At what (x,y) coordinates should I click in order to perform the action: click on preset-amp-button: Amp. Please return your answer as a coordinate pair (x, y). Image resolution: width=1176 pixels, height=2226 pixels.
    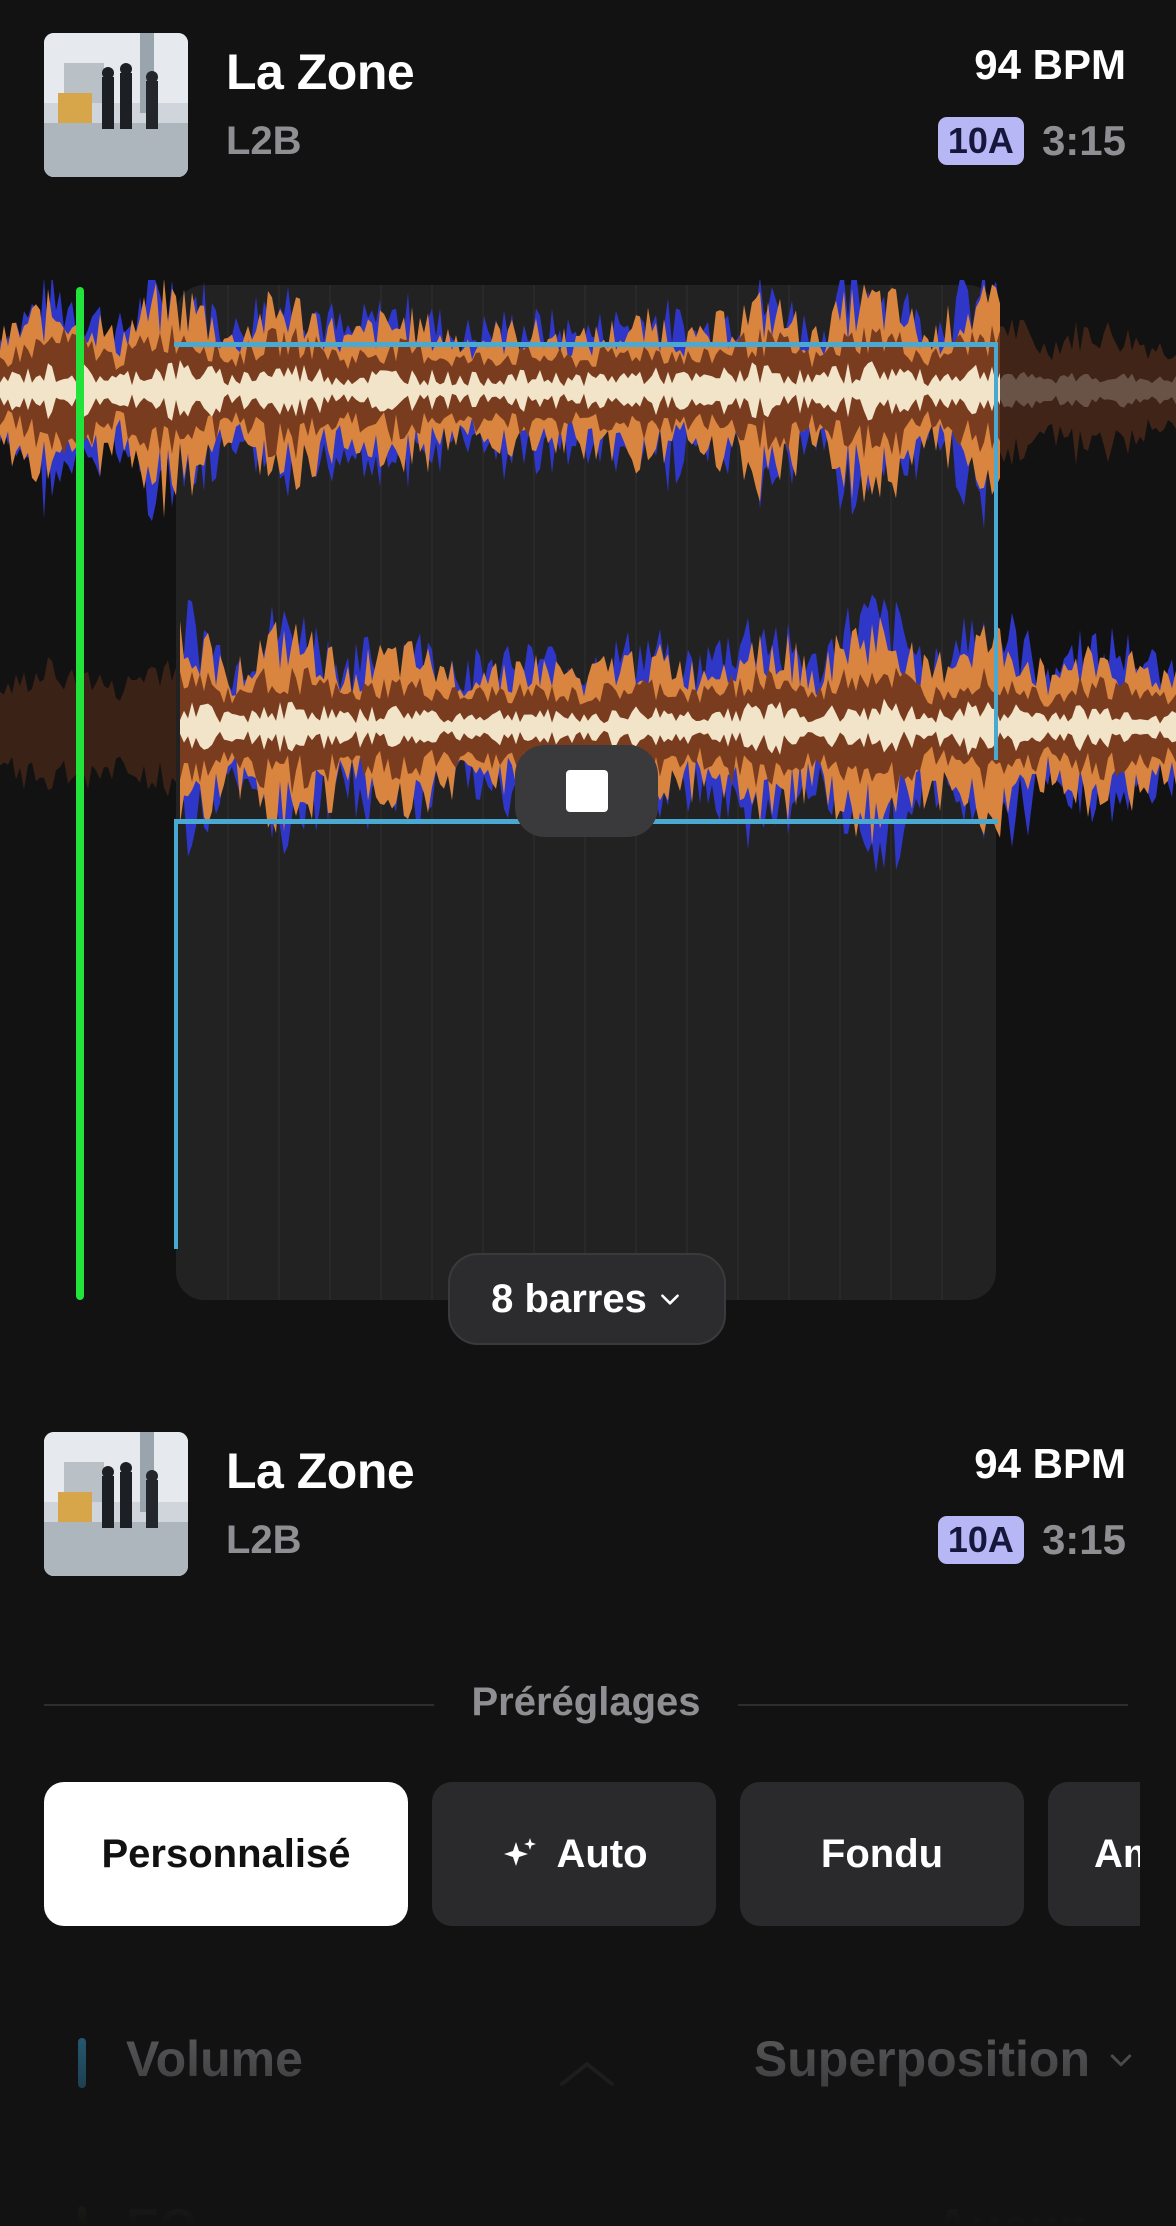
    Looking at the image, I should click on (1094, 1854).